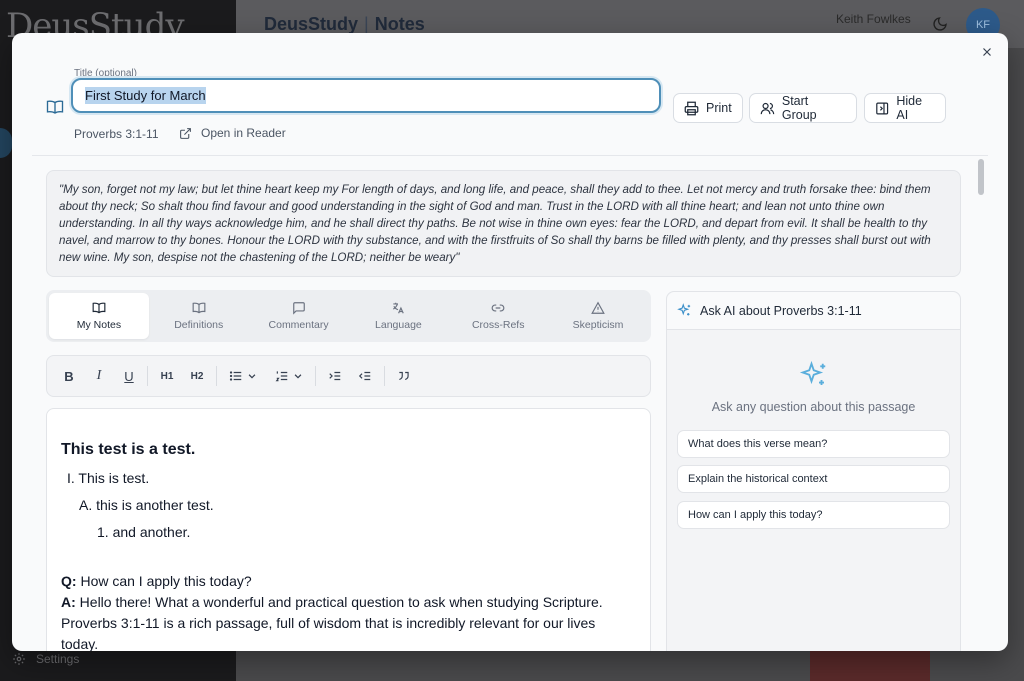 This screenshot has width=1024, height=681. What do you see at coordinates (813, 444) in the screenshot?
I see `ai-suggestion-button: What does this verse mean?` at bounding box center [813, 444].